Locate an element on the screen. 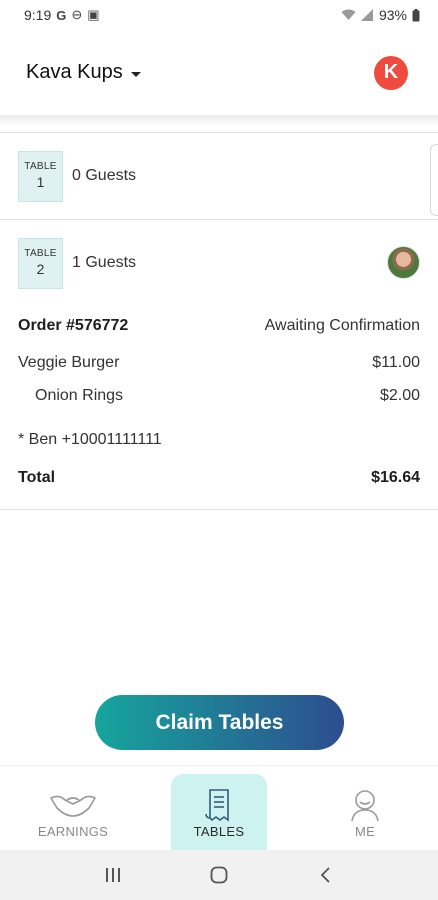 This screenshot has width=438, height=900. calendar-icon: ▣ is located at coordinates (93, 14).